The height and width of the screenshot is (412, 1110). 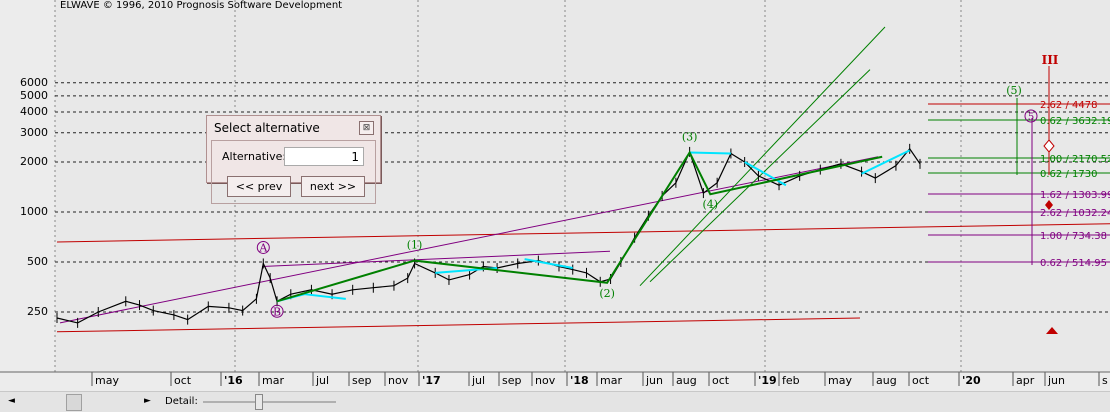 I want to click on scroll-right-icon: ►, so click(x=147, y=401).